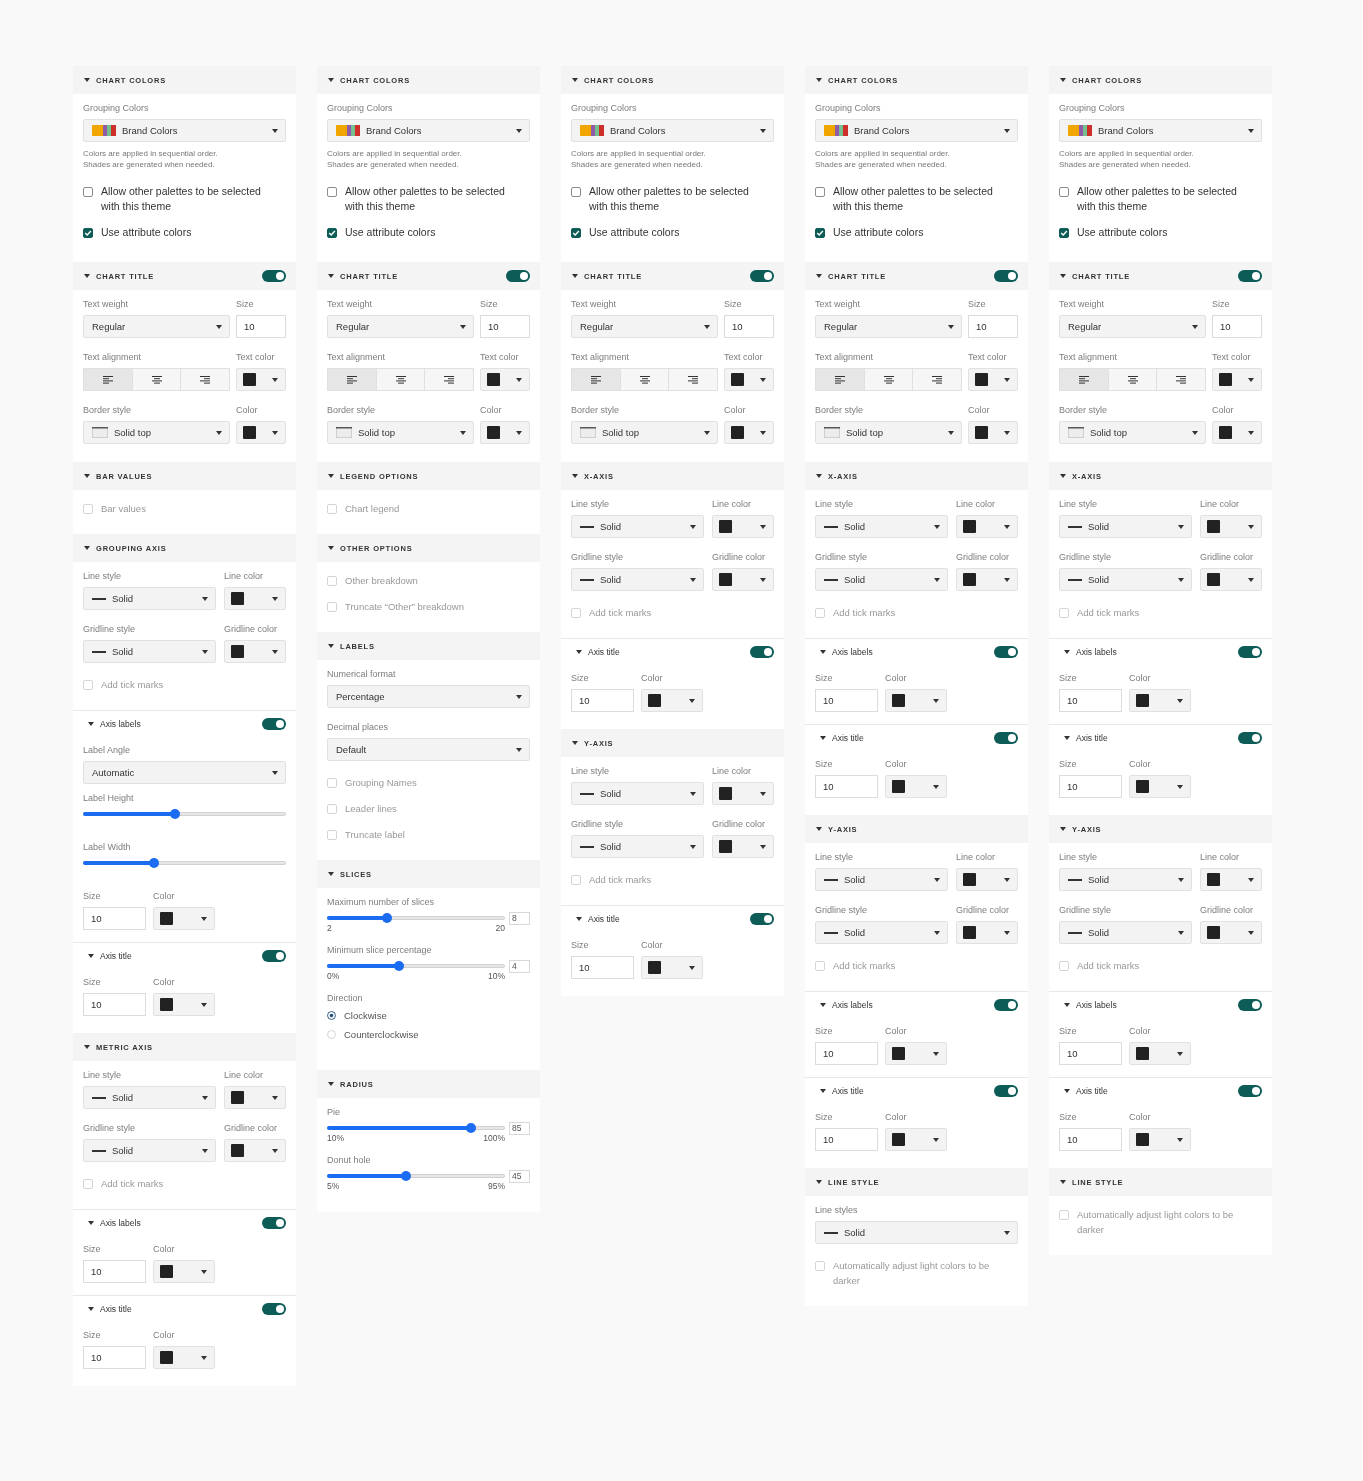 This screenshot has width=1363, height=1481. What do you see at coordinates (428, 749) in the screenshot?
I see `dropdown: Default` at bounding box center [428, 749].